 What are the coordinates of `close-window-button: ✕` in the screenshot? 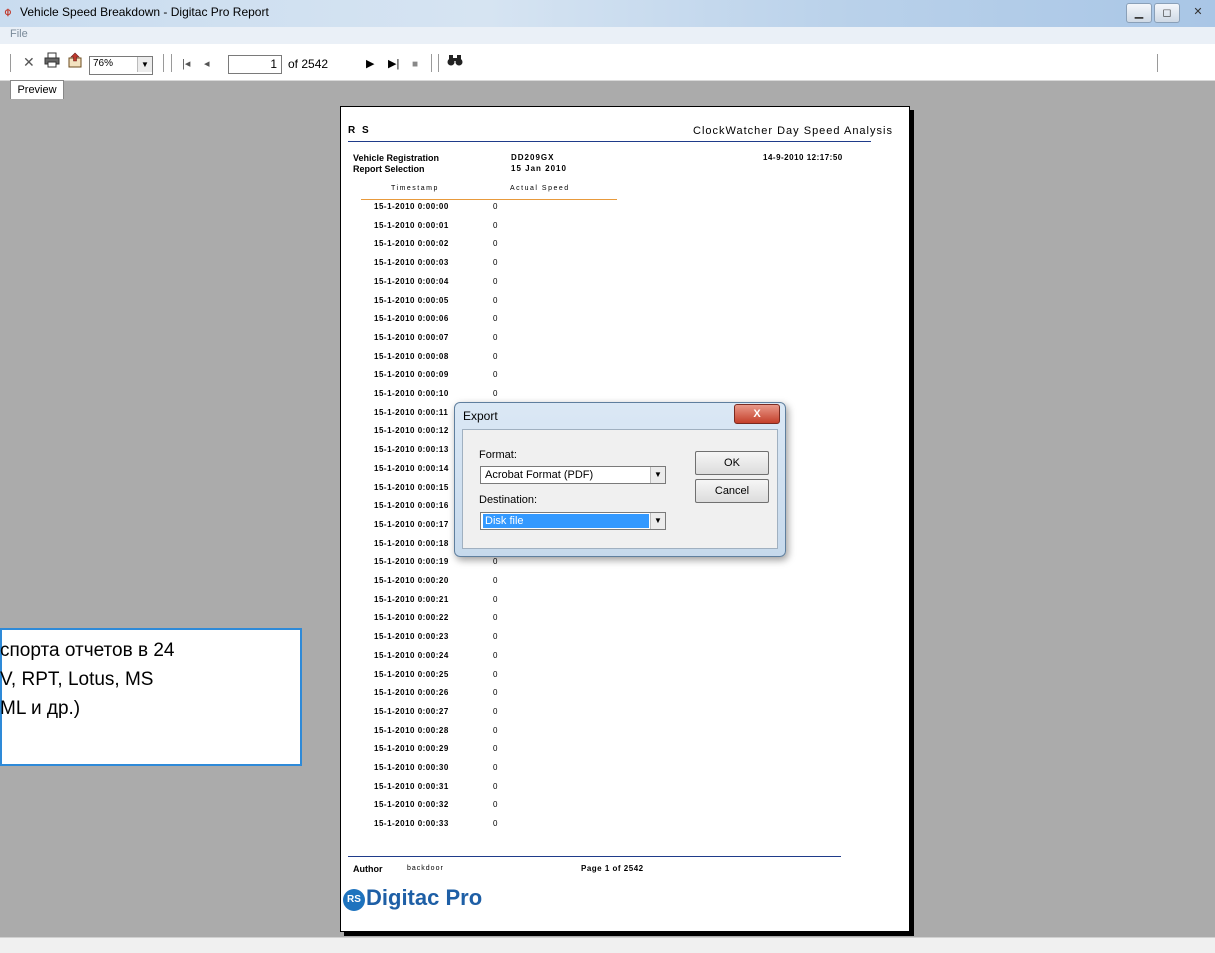 It's located at (1198, 12).